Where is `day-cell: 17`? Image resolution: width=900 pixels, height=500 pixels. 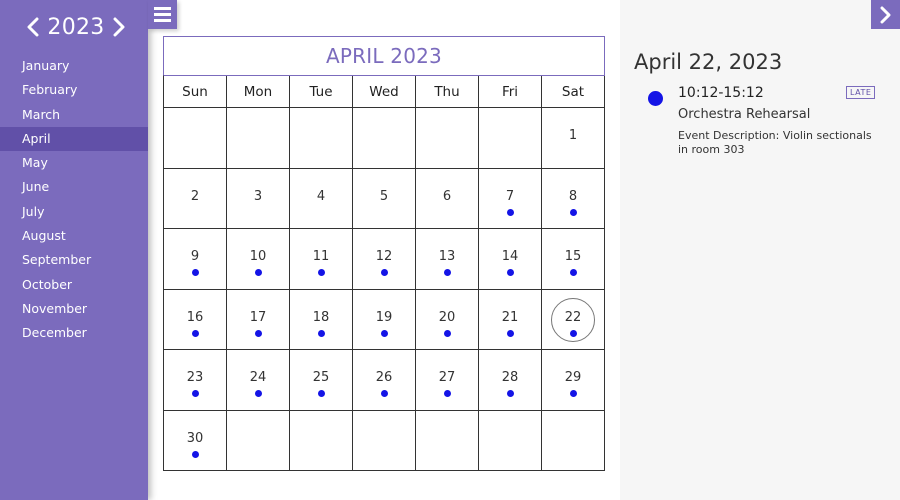 day-cell: 17 is located at coordinates (258, 319).